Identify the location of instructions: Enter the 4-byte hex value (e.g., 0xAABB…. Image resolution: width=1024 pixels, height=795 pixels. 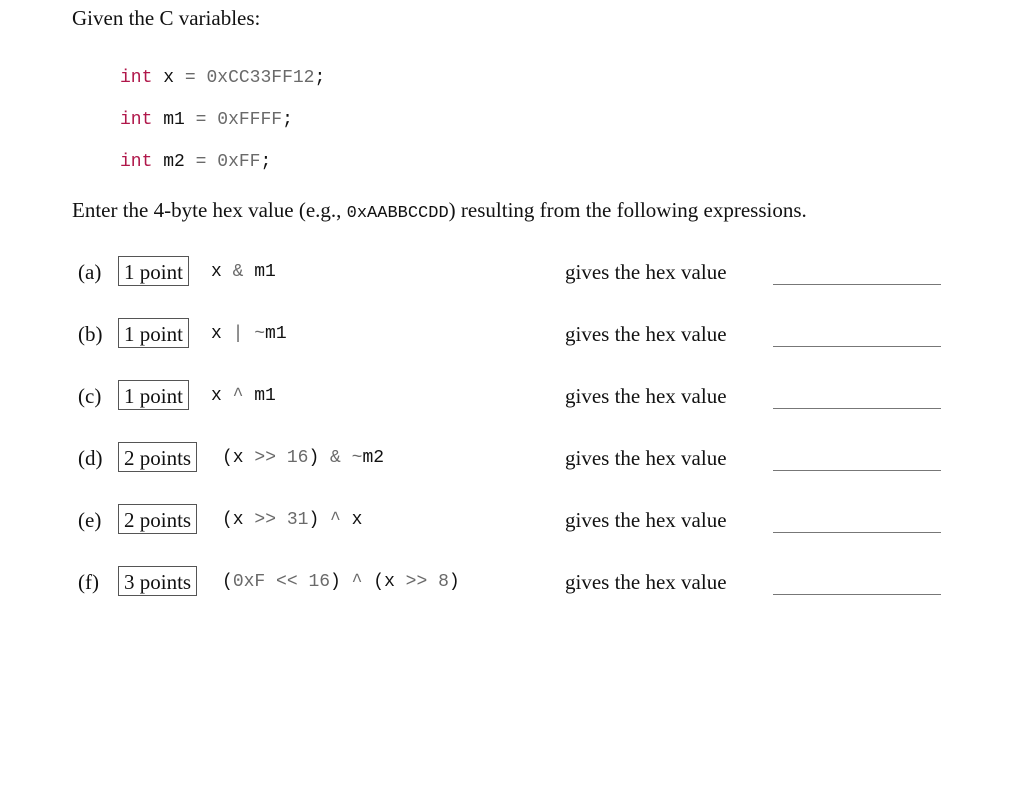
(439, 210).